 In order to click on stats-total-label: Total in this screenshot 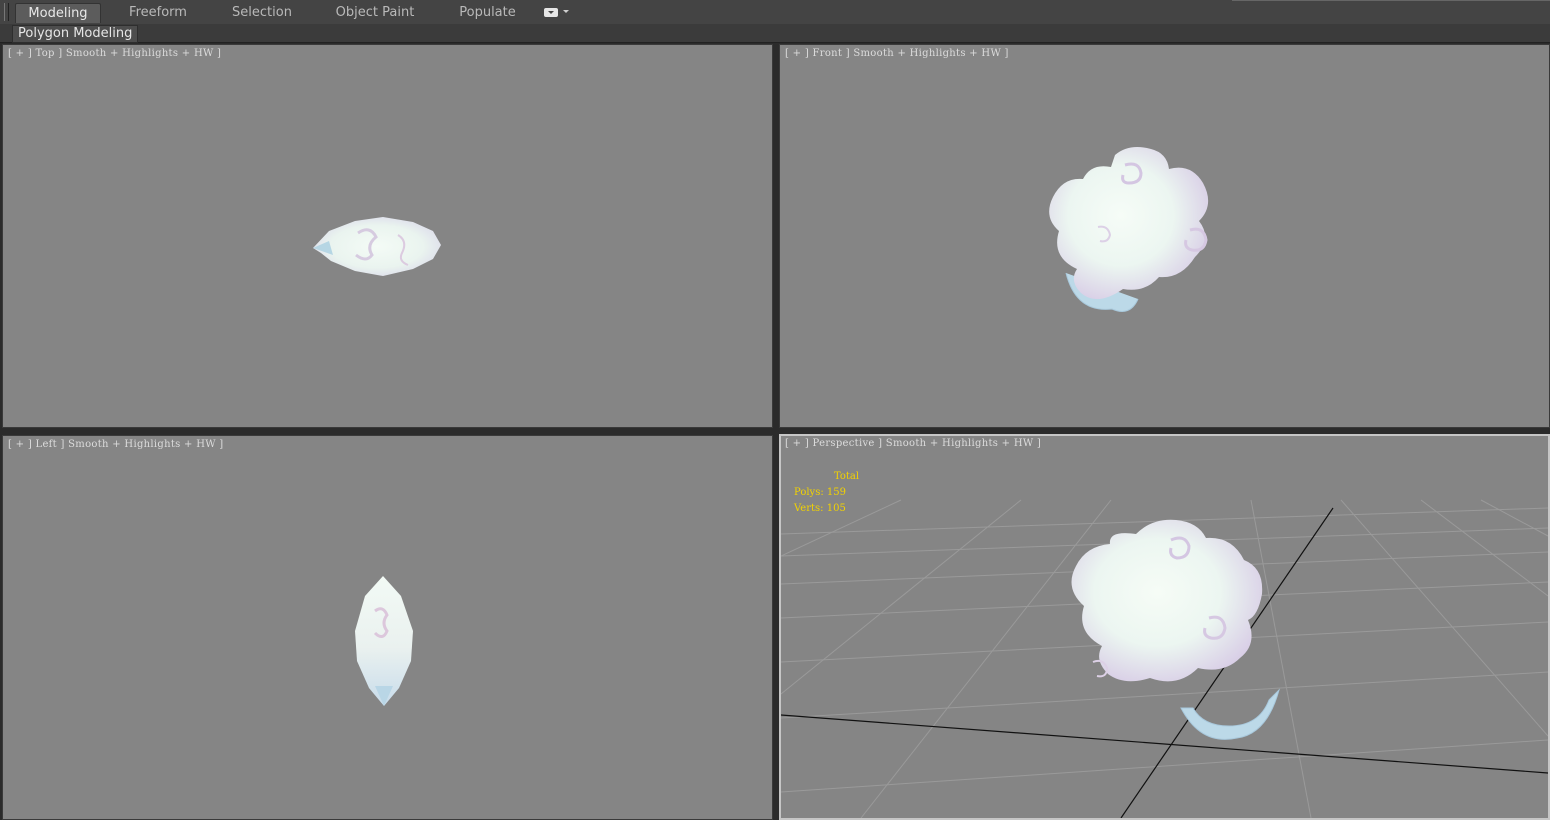, I will do `click(847, 476)`.